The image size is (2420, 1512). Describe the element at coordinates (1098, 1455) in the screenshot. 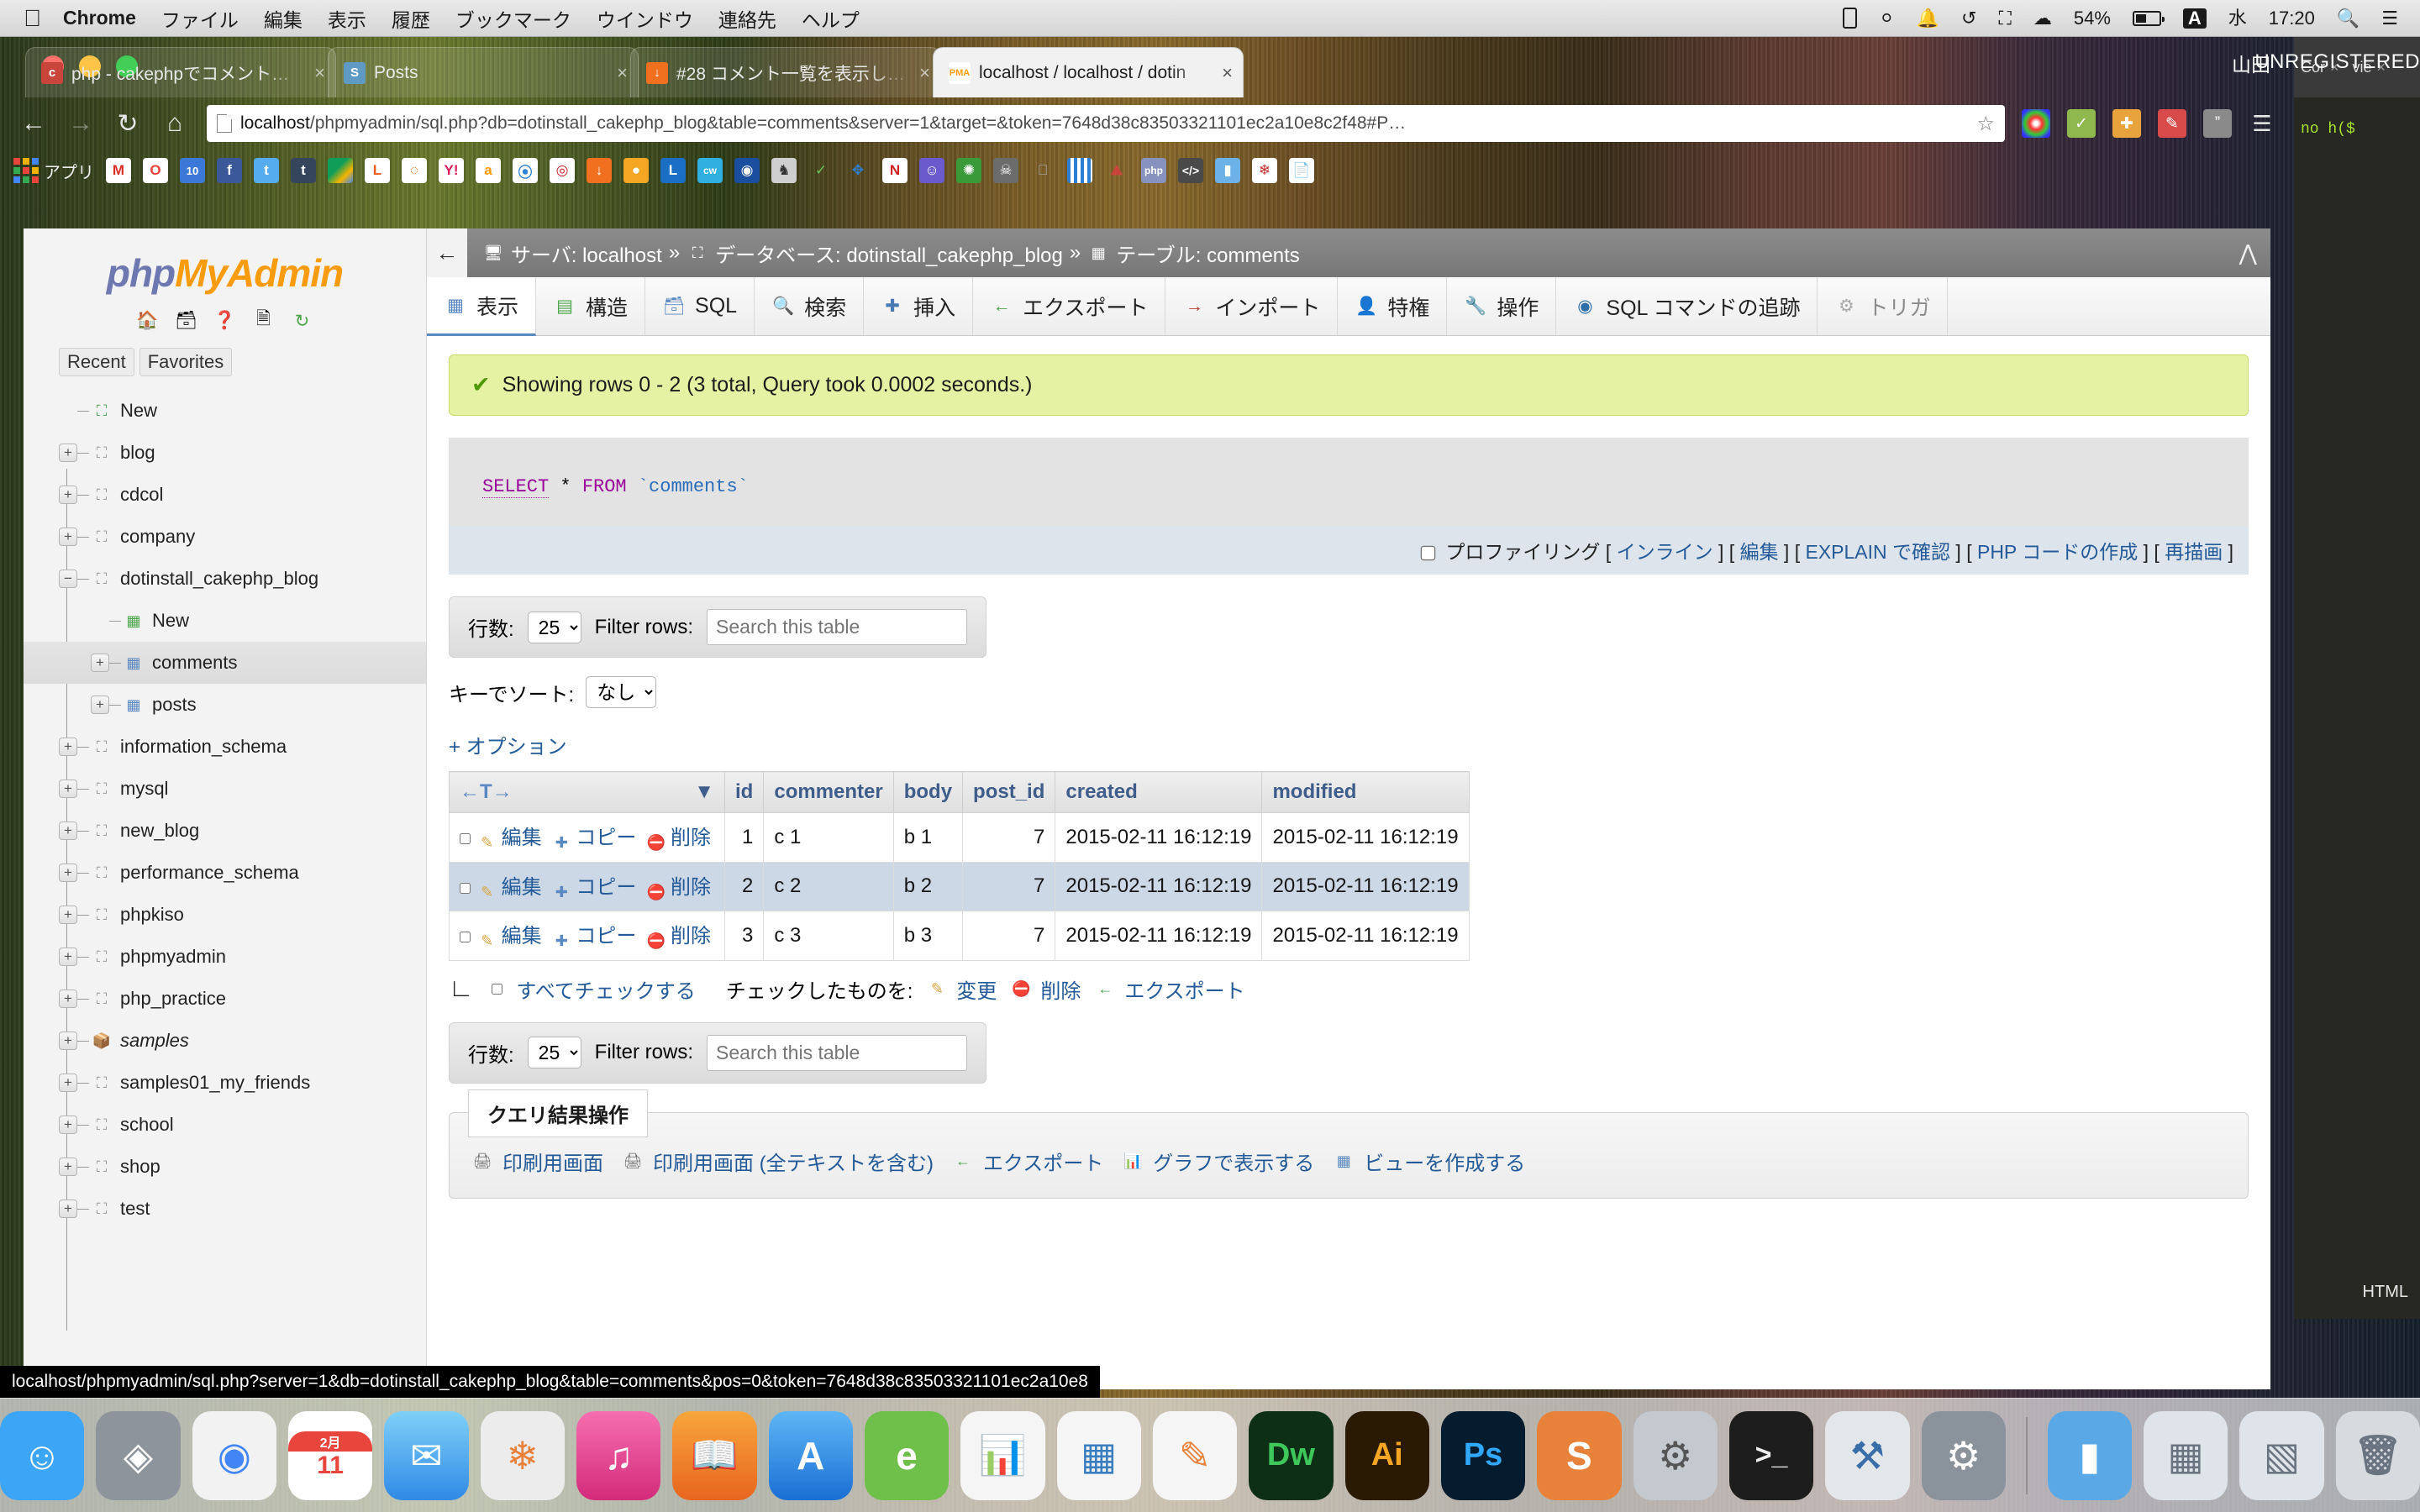

I see `keynote-icon: ▦` at that location.